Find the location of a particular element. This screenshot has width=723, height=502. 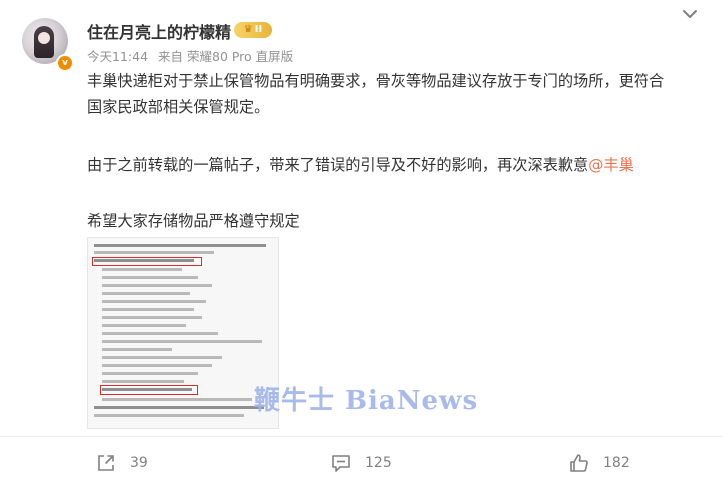

like-button: 182 is located at coordinates (599, 463).